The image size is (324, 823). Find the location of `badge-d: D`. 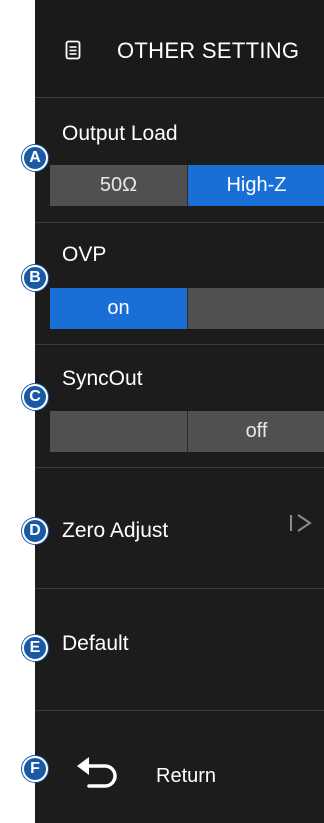

badge-d: D is located at coordinates (35, 531).